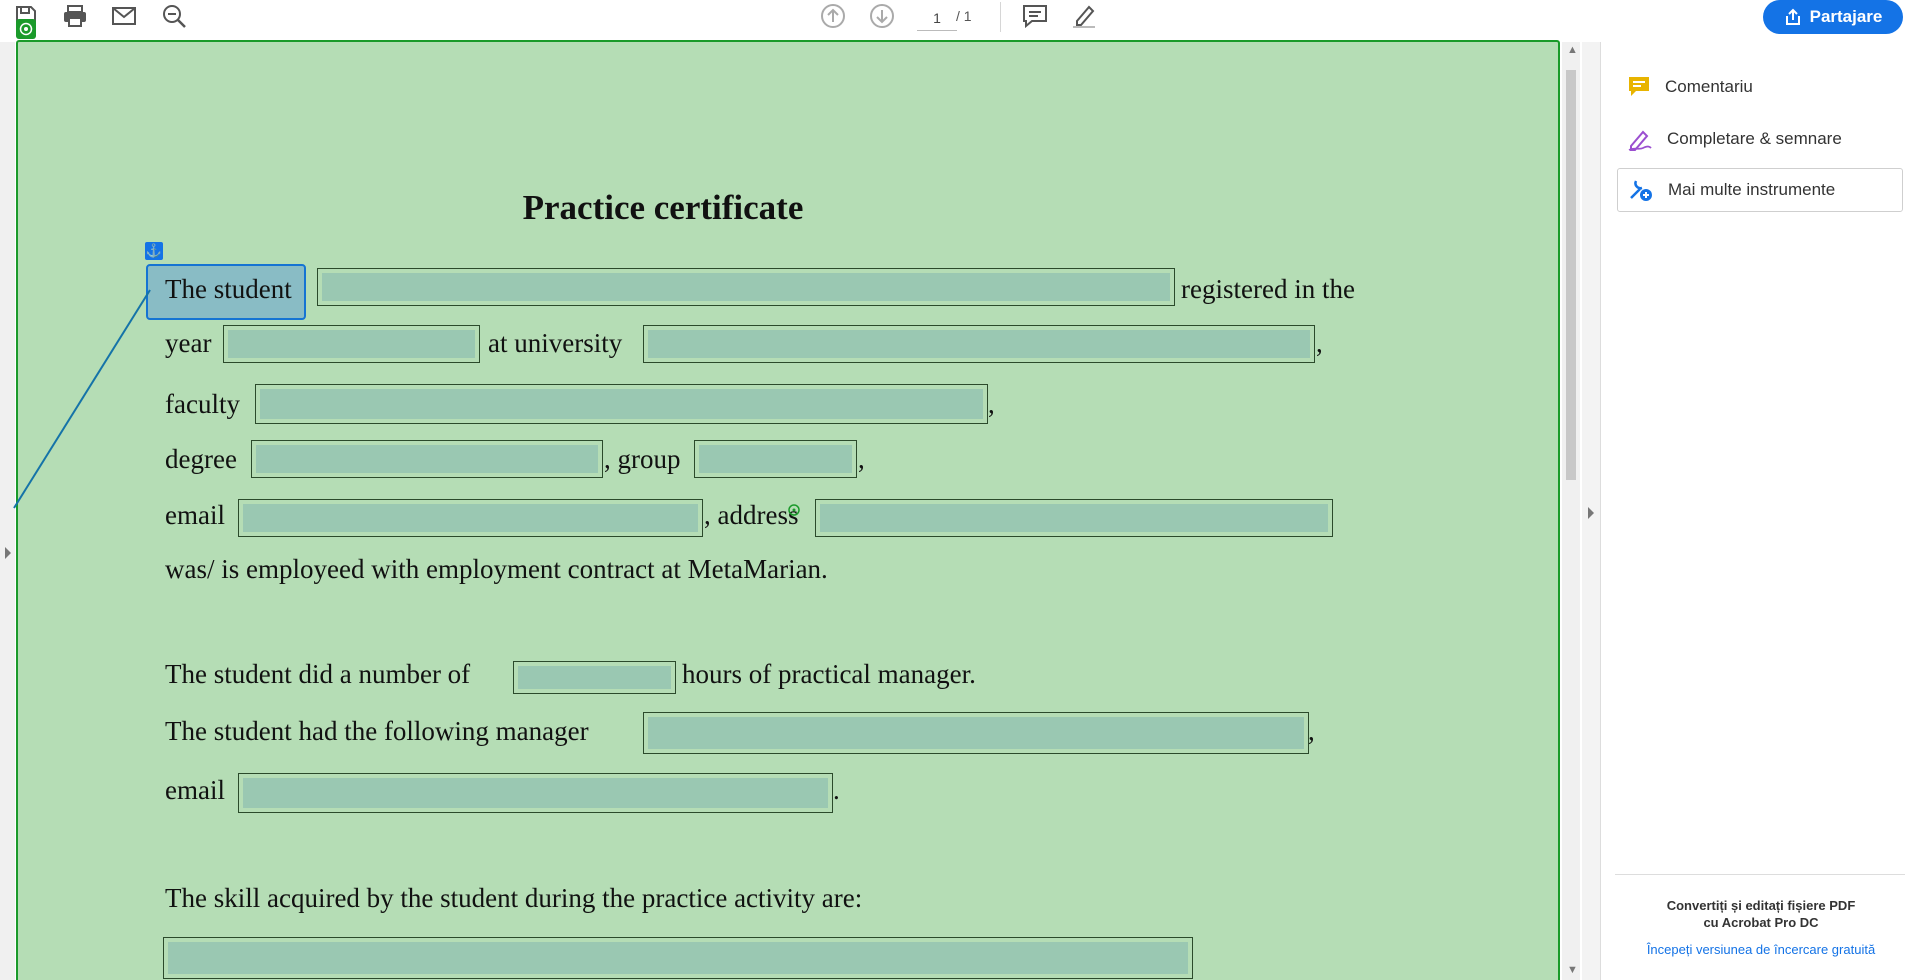 The width and height of the screenshot is (1920, 980). I want to click on panel-item-comment: Comentariu, so click(1760, 87).